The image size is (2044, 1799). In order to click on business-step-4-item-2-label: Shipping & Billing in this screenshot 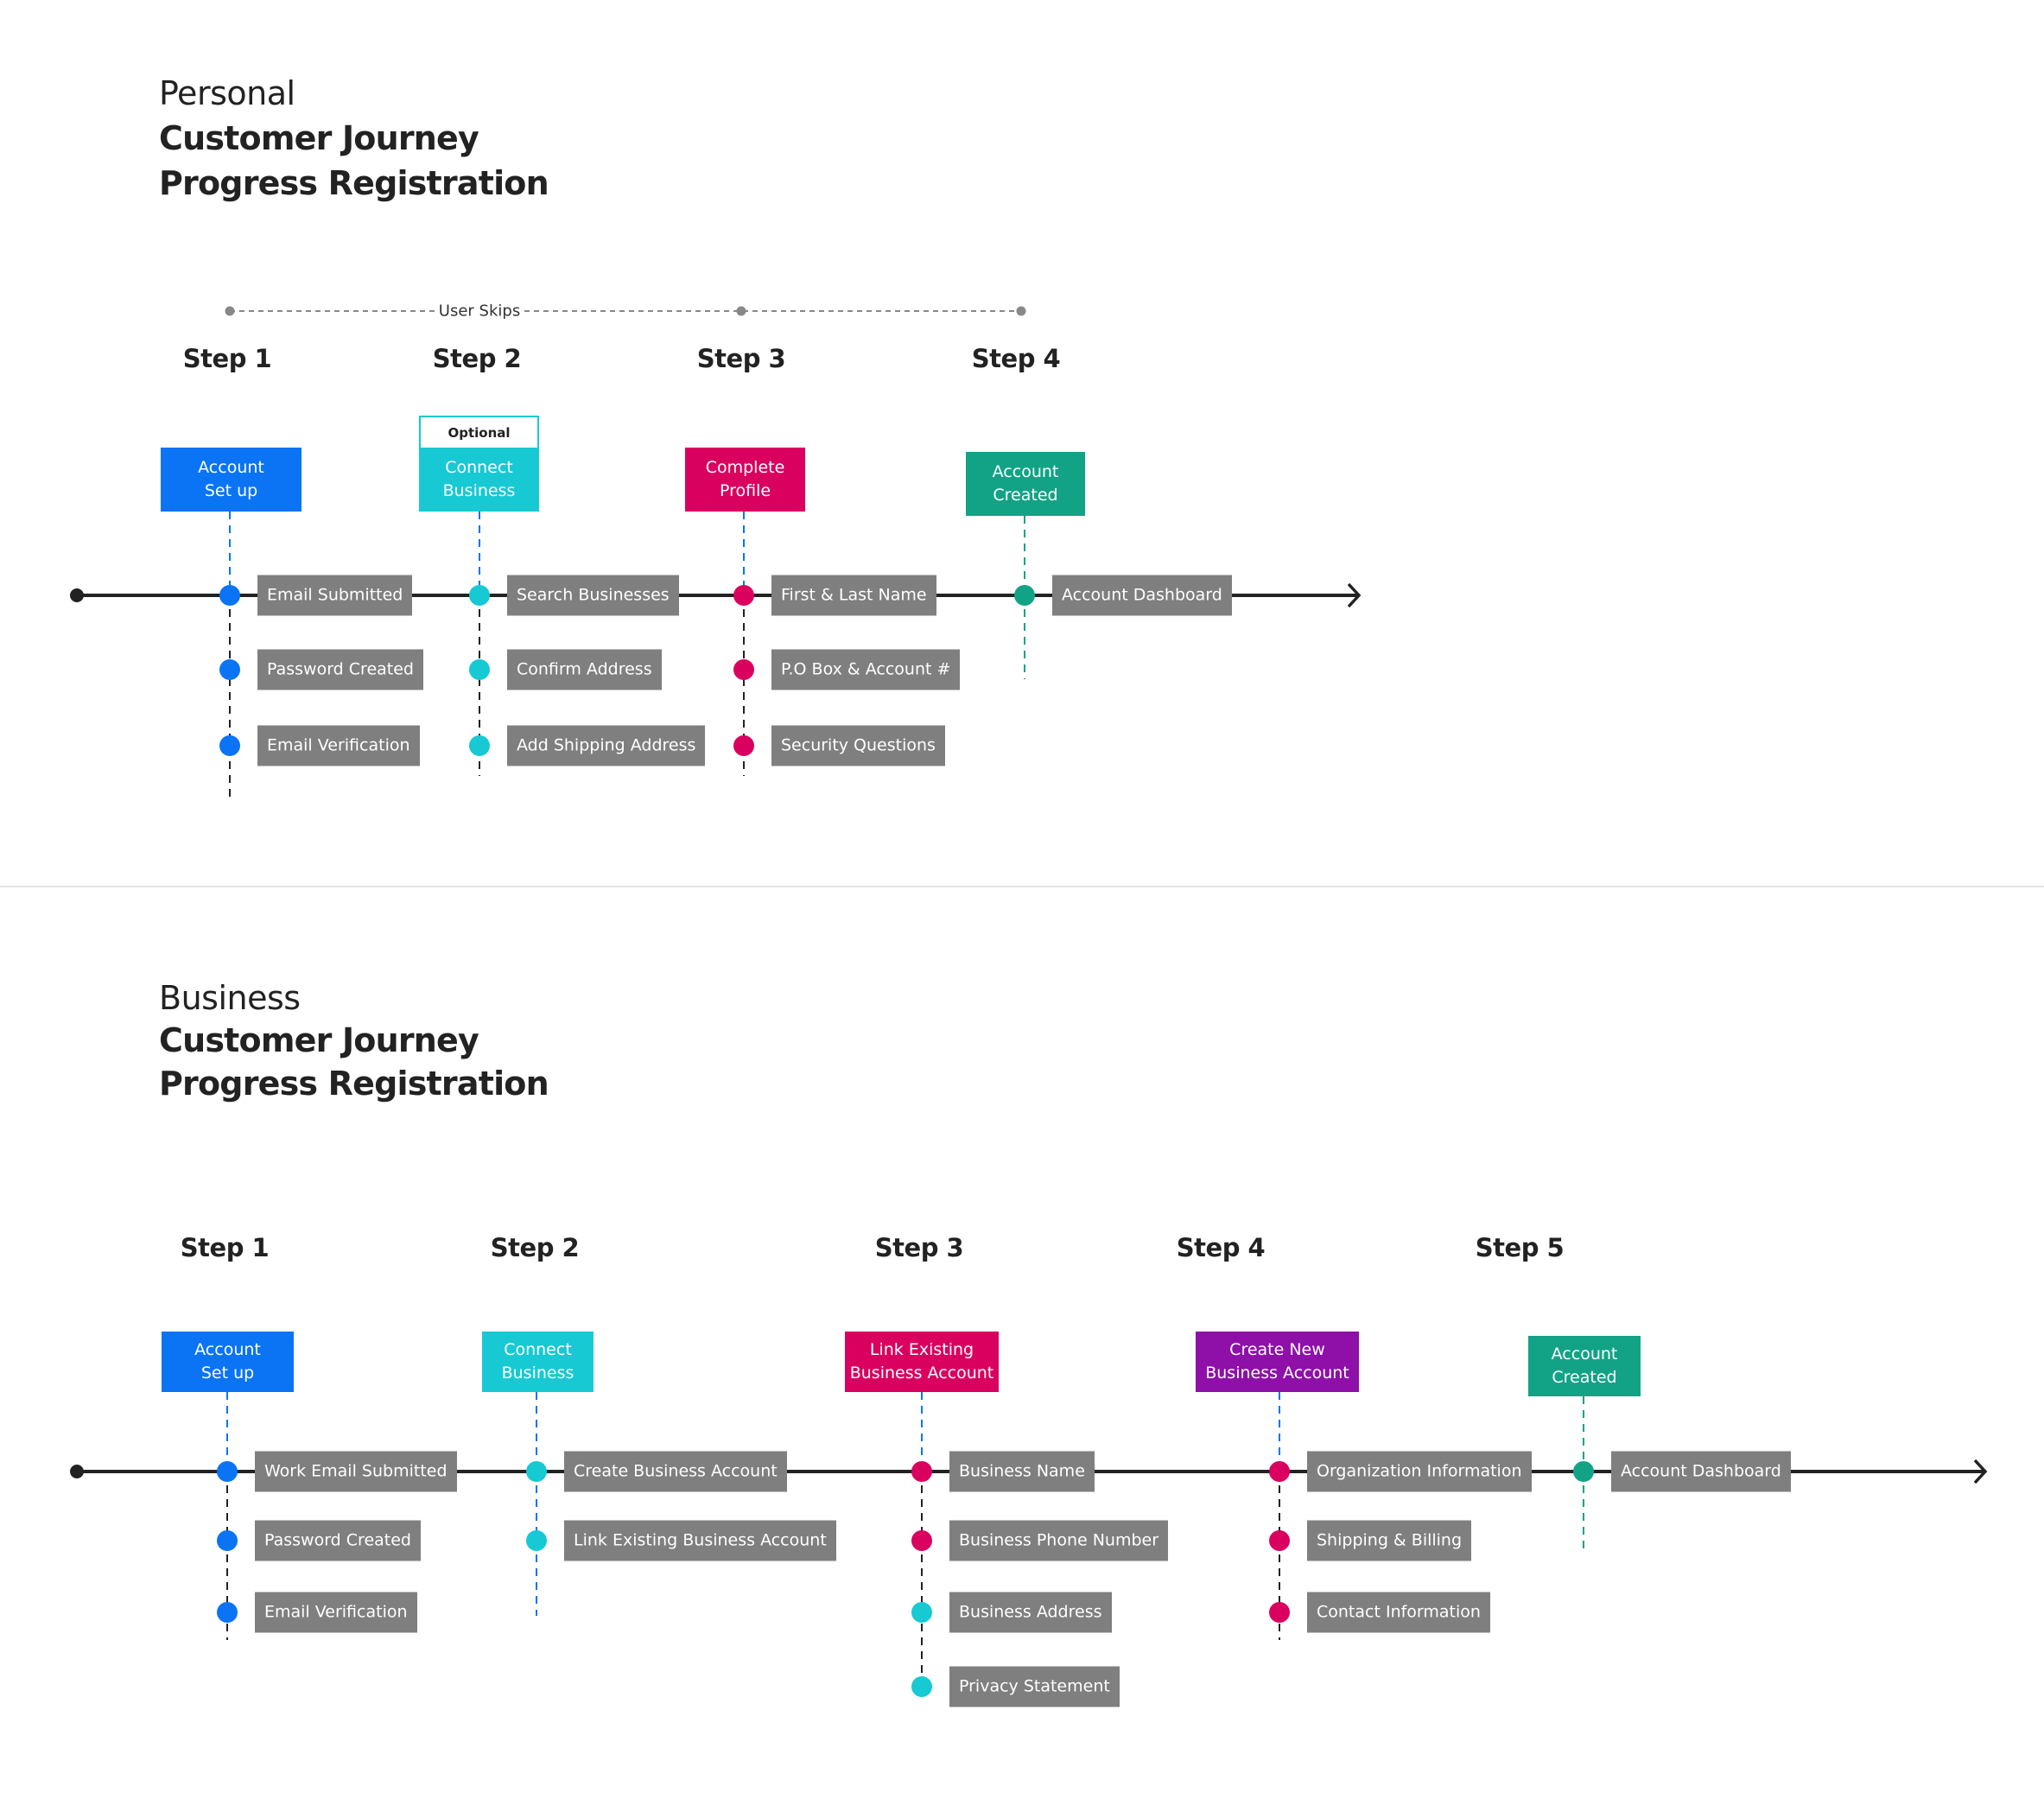, I will do `click(1389, 1540)`.